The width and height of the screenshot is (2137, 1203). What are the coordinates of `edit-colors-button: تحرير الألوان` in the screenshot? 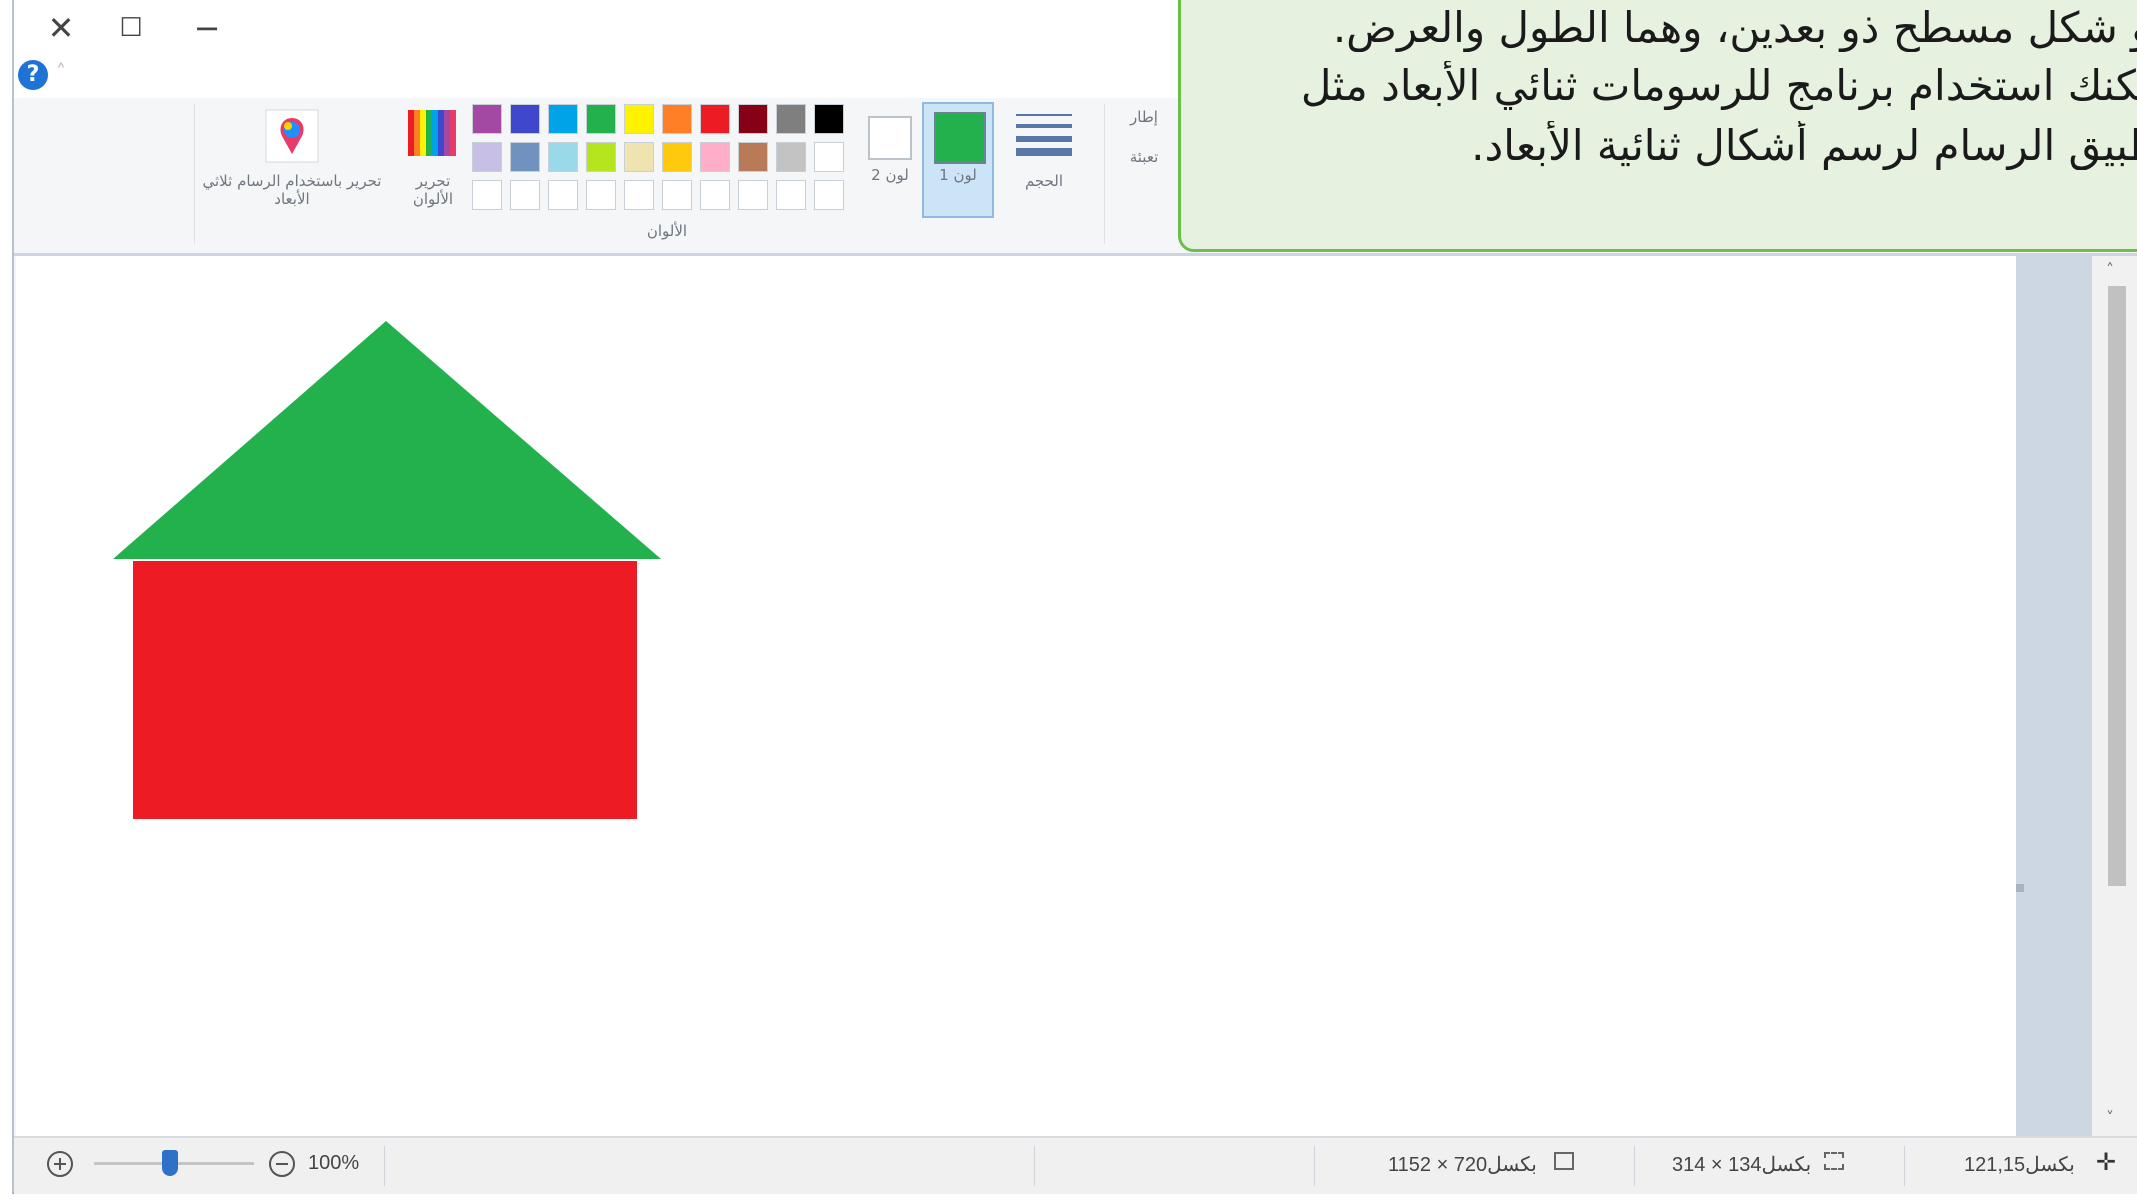 It's located at (433, 163).